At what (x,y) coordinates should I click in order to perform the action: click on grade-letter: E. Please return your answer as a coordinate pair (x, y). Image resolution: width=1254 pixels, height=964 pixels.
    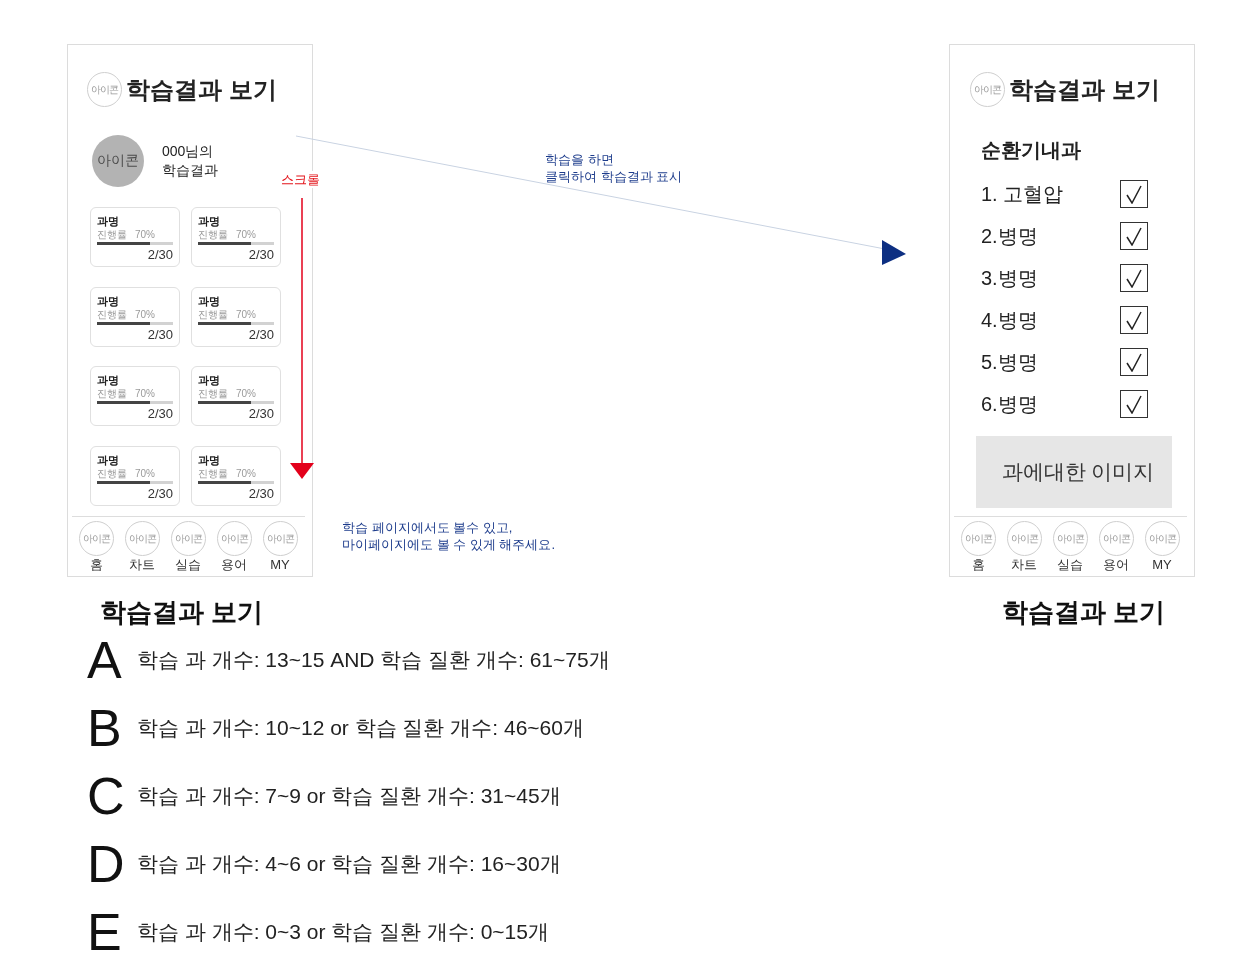
    Looking at the image, I should click on (105, 932).